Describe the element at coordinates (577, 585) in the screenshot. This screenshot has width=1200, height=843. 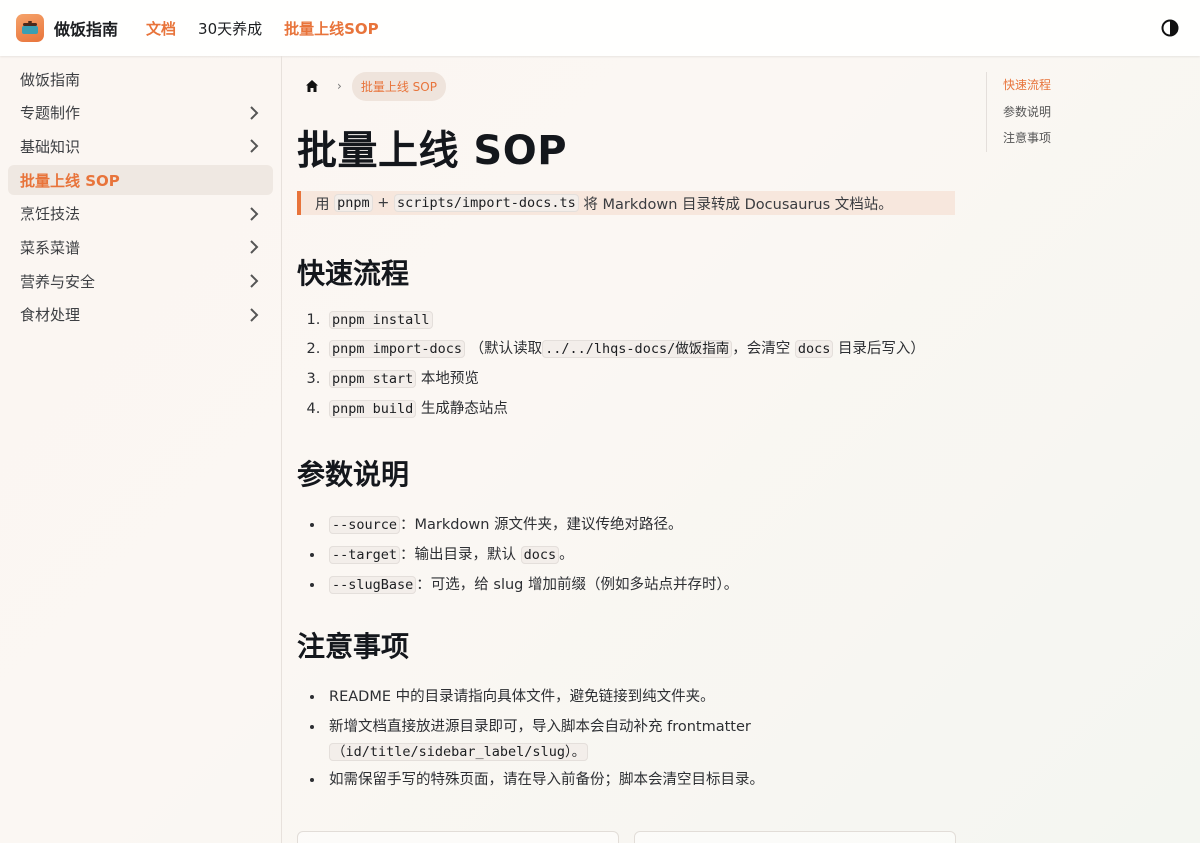
I see `list-text: ：可选，给 slug 增加前缀（例如多站点并存时）。` at that location.